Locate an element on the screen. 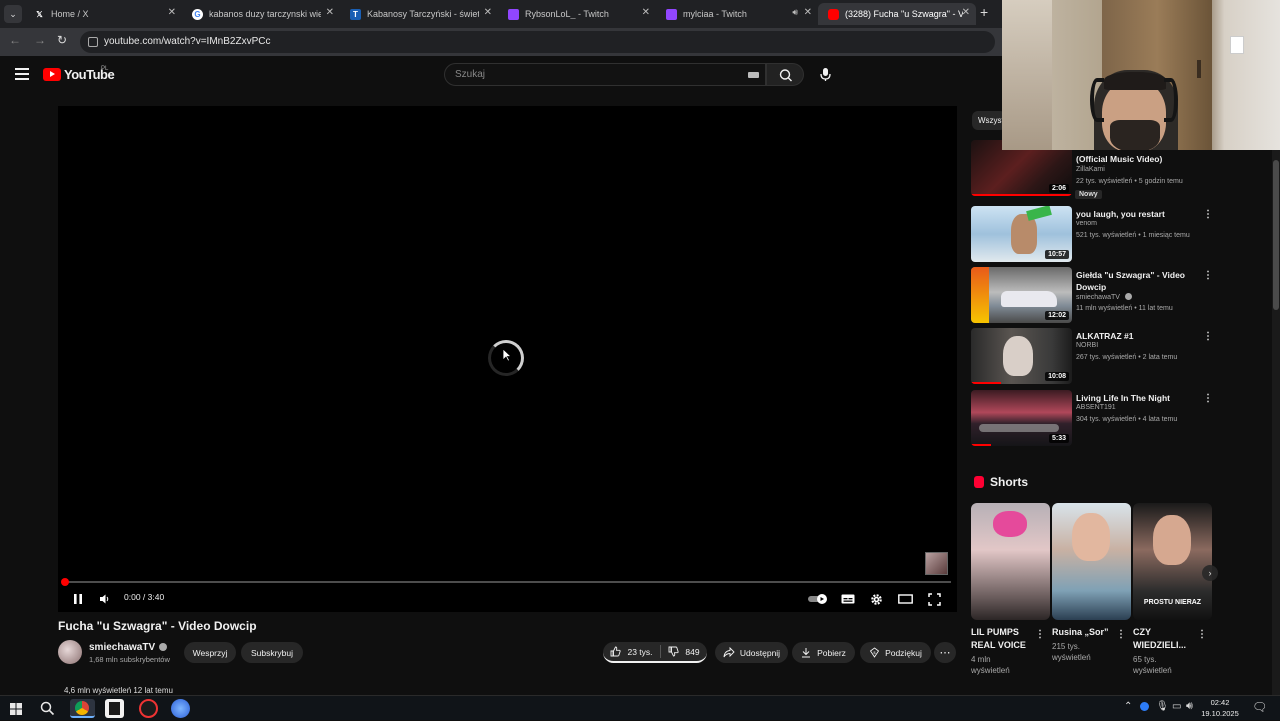  browser-tab-active: (3288) Fucha "u Szwagra" - Vide ✕ is located at coordinates (897, 14).